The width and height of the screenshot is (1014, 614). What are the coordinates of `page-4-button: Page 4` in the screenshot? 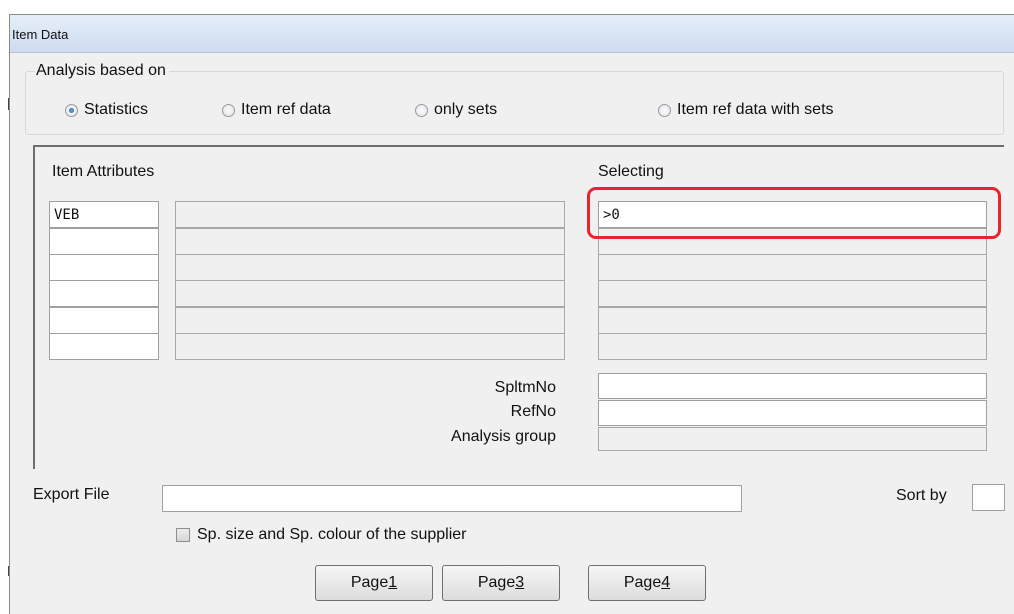 It's located at (647, 583).